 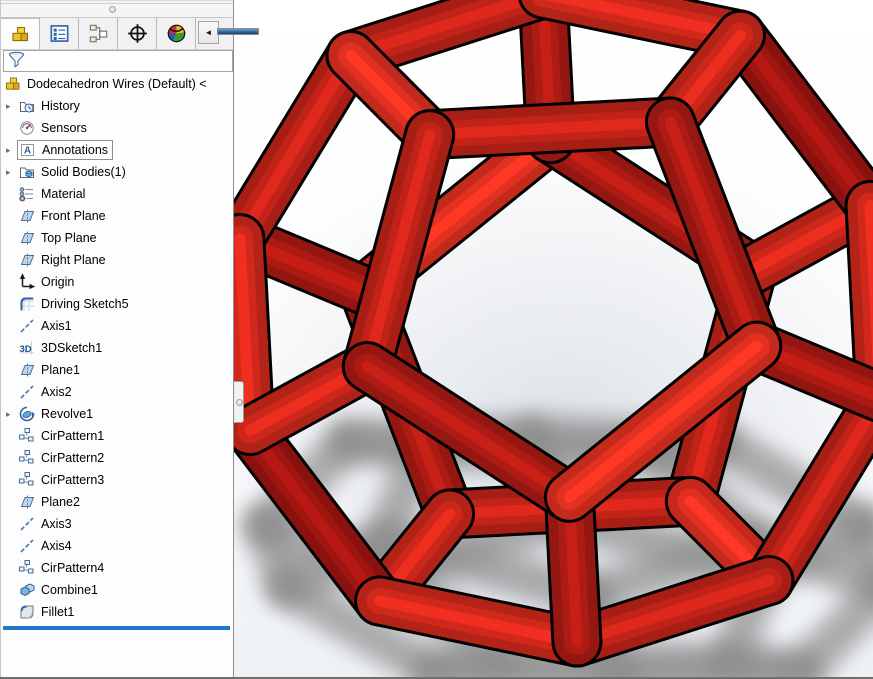 What do you see at coordinates (27, 281) in the screenshot?
I see `origin-icon` at bounding box center [27, 281].